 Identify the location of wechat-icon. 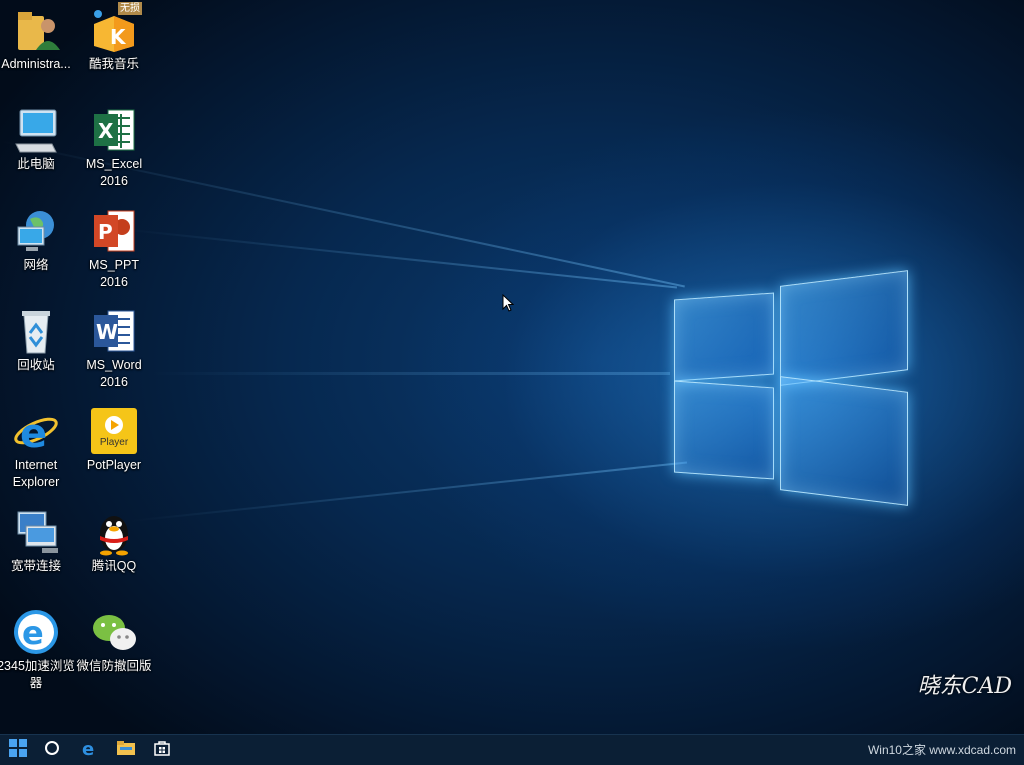
(114, 632).